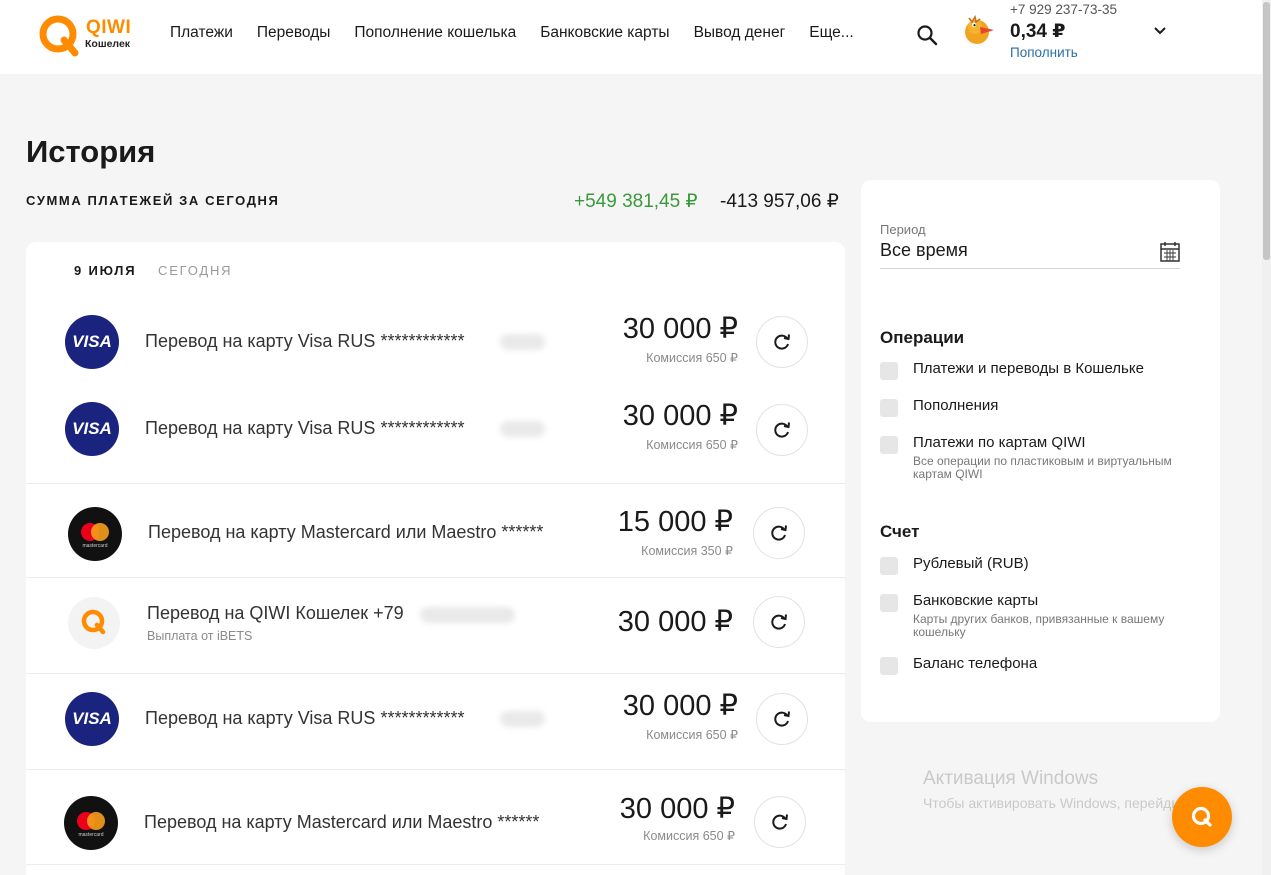 This screenshot has height=875, width=1271. I want to click on qiwi-logo: QIWI Кошелек, so click(88, 36).